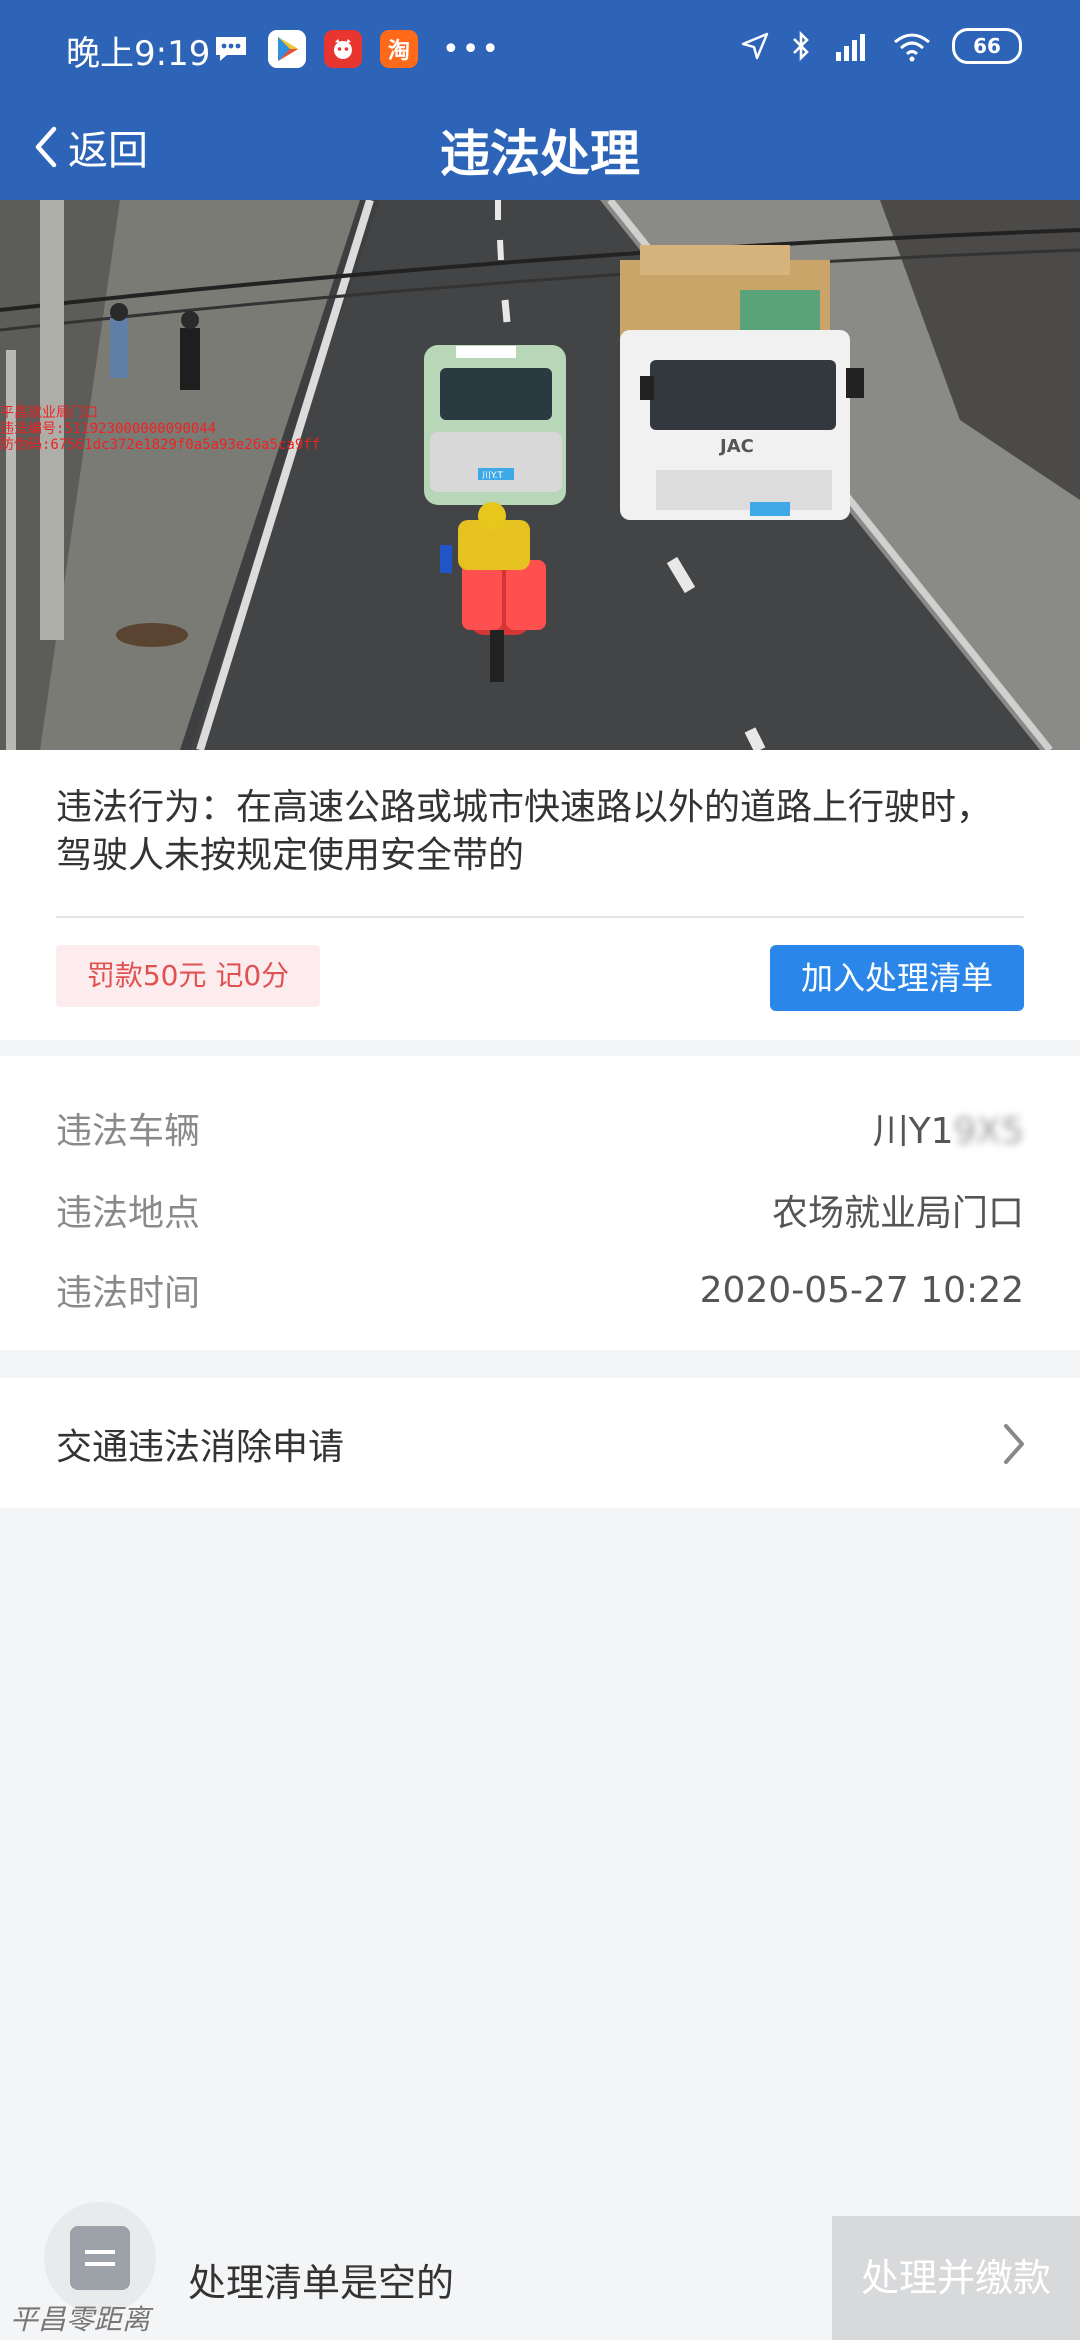  Describe the element at coordinates (80, 2319) in the screenshot. I see `watermark: 平昌零距离` at that location.